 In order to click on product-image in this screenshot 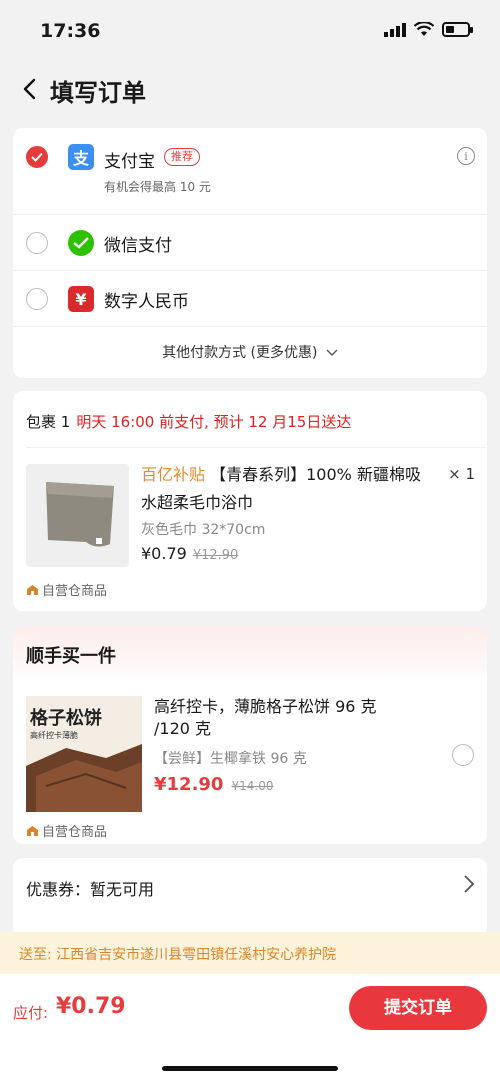, I will do `click(77, 515)`.